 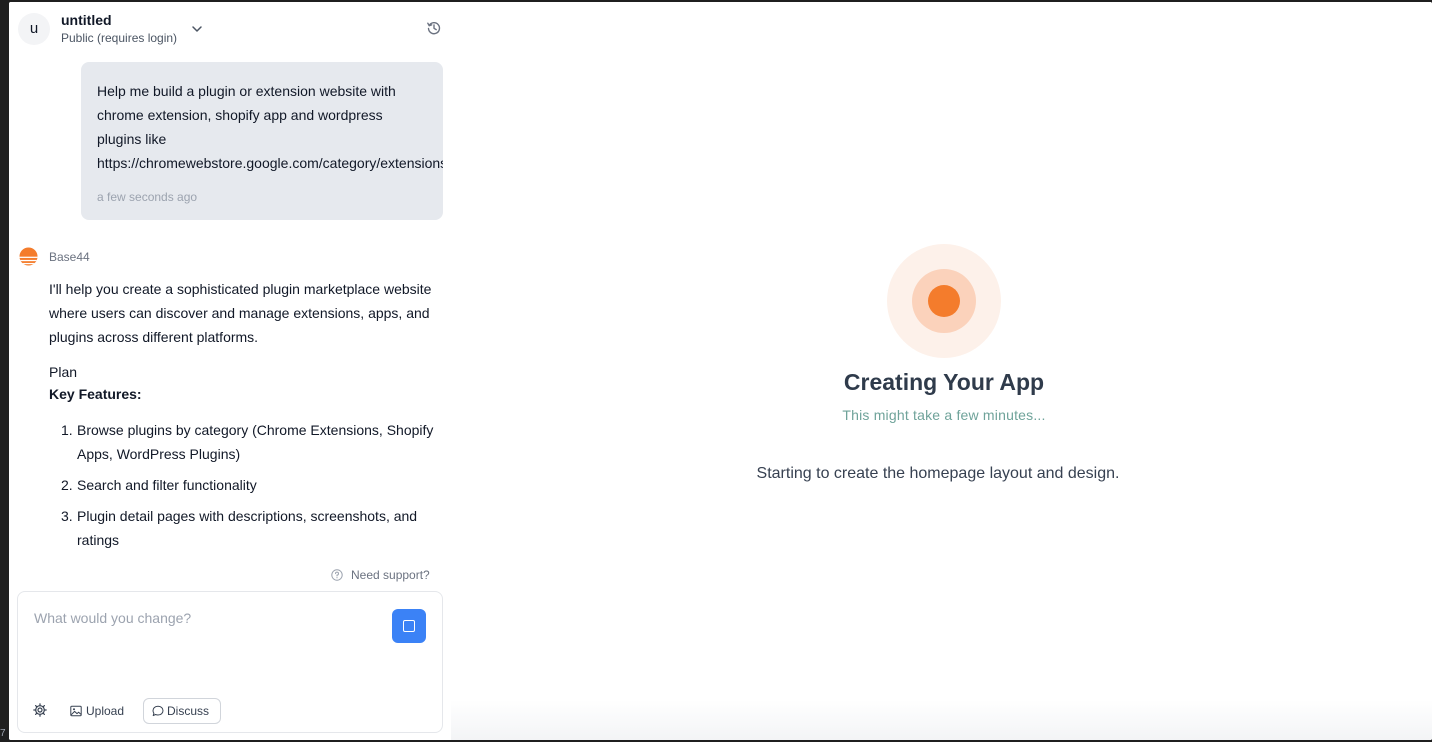 I want to click on message-input, so click(x=209, y=618).